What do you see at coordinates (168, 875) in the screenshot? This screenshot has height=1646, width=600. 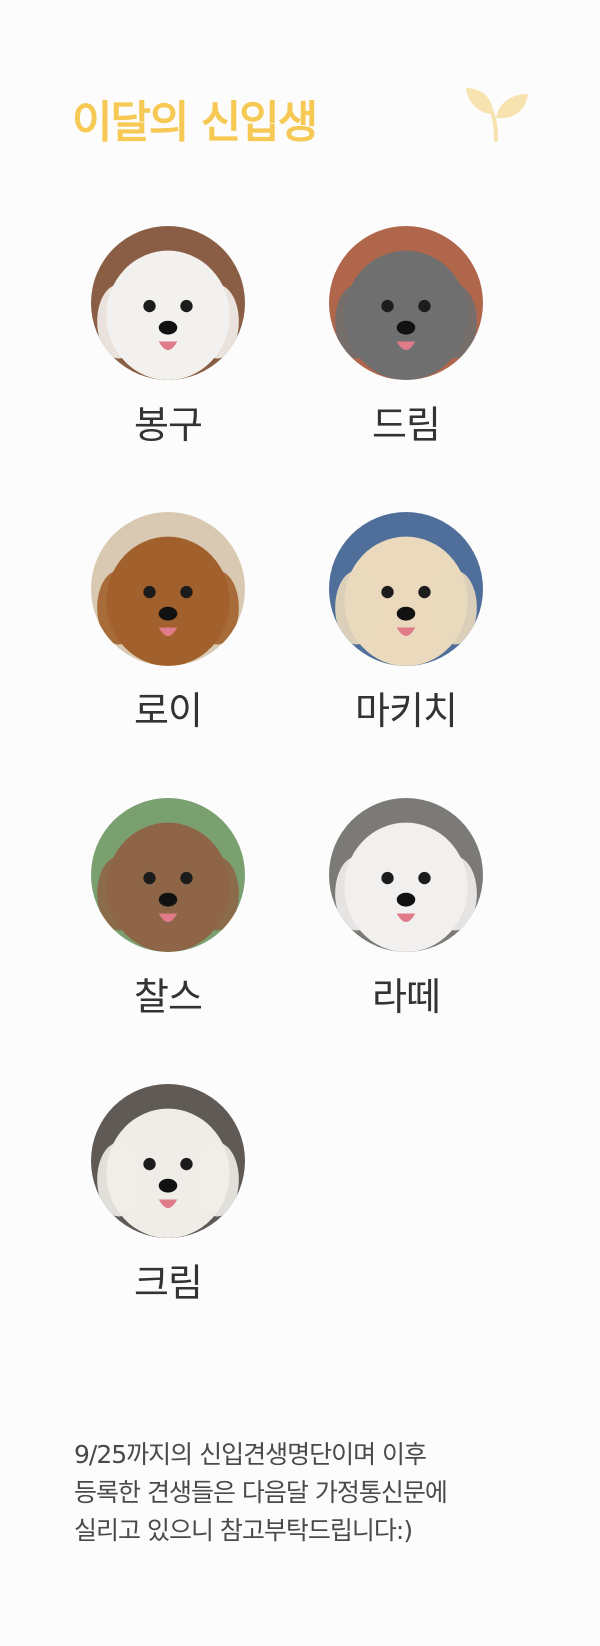 I see `brown-poodle-photo` at bounding box center [168, 875].